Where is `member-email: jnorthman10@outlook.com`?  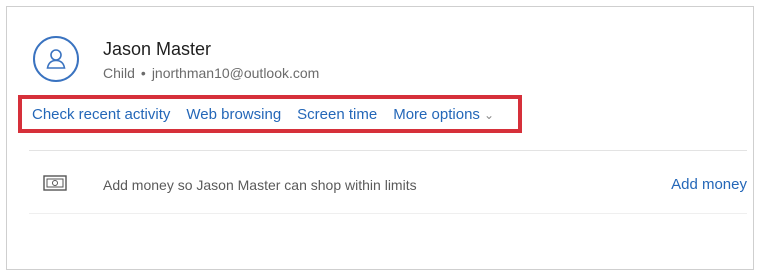
member-email: jnorthman10@outlook.com is located at coordinates (235, 73).